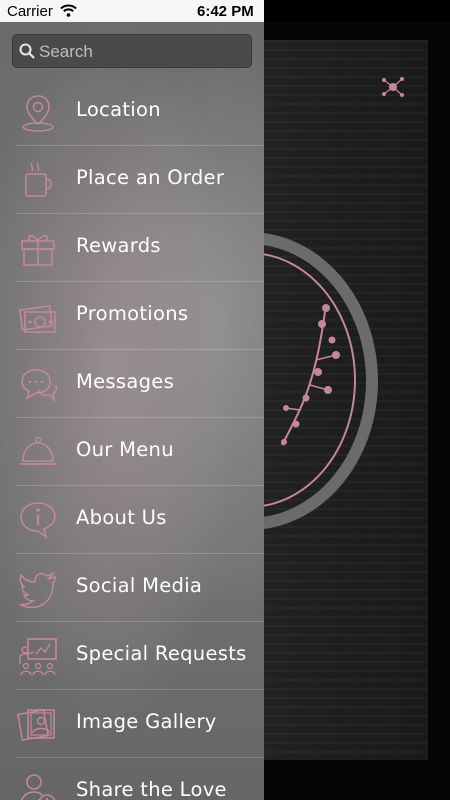  Describe the element at coordinates (144, 52) in the screenshot. I see `search-input` at that location.